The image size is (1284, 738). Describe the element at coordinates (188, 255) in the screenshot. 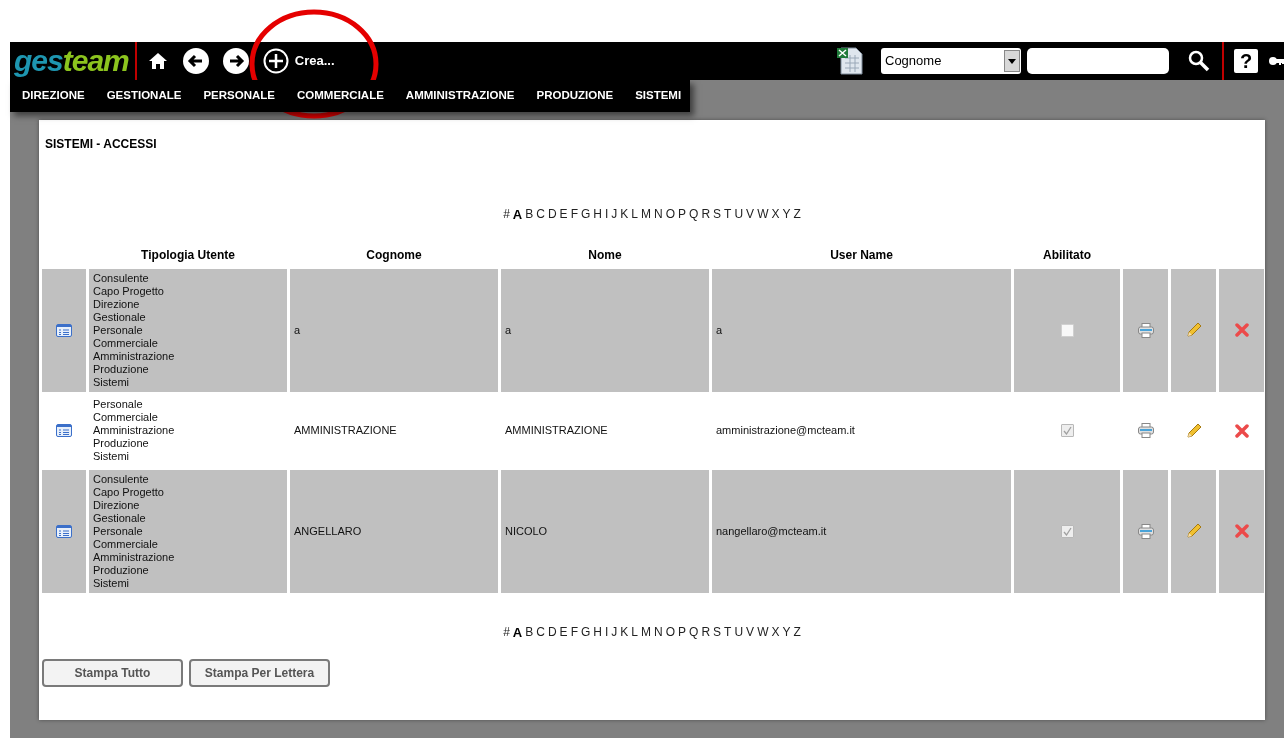

I see `column-header: Tipologia Utente` at that location.